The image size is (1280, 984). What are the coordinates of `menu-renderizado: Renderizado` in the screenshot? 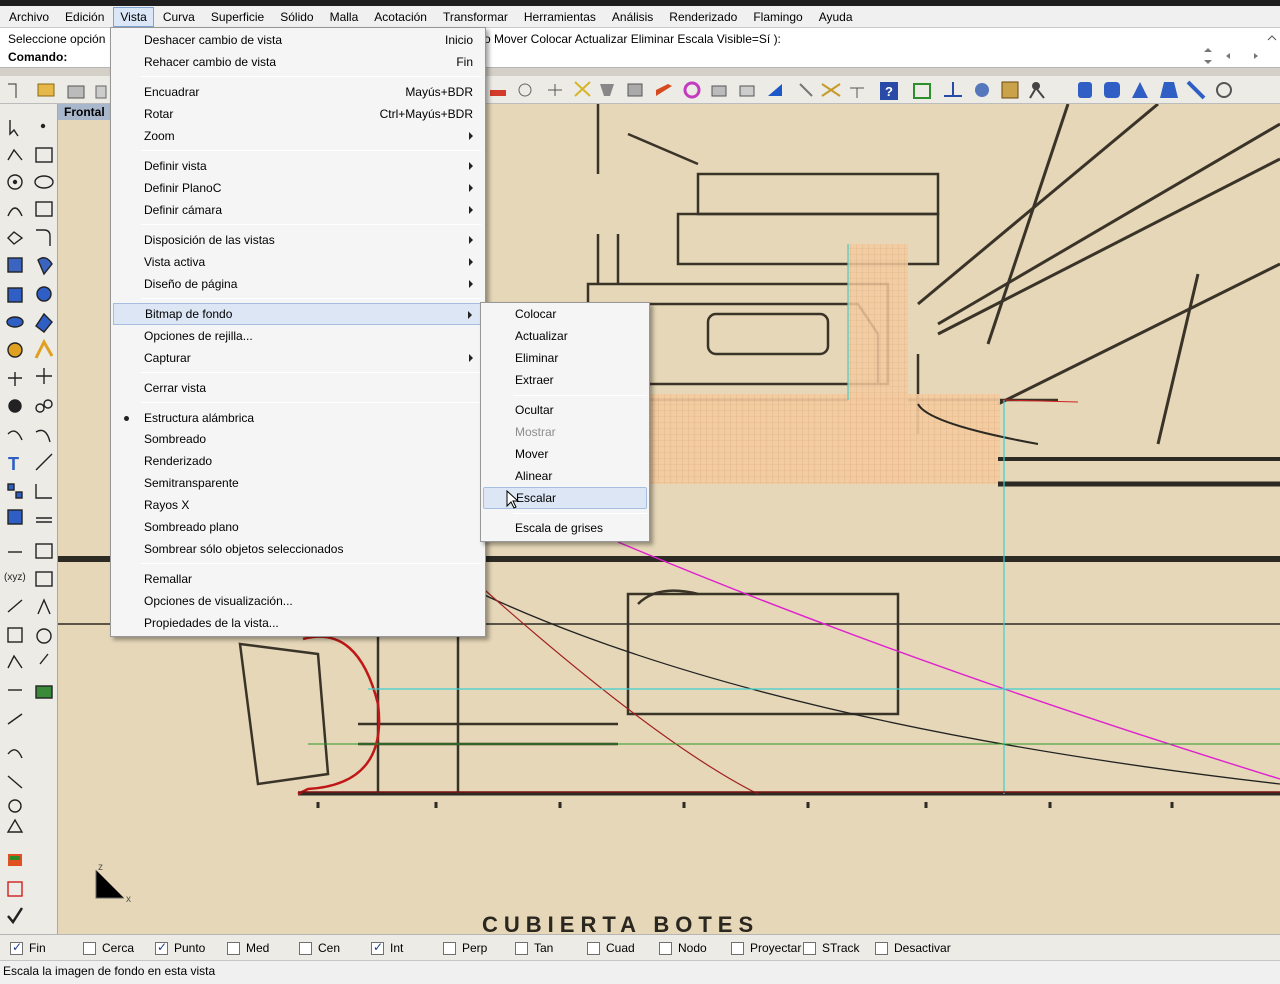 It's located at (703, 17).